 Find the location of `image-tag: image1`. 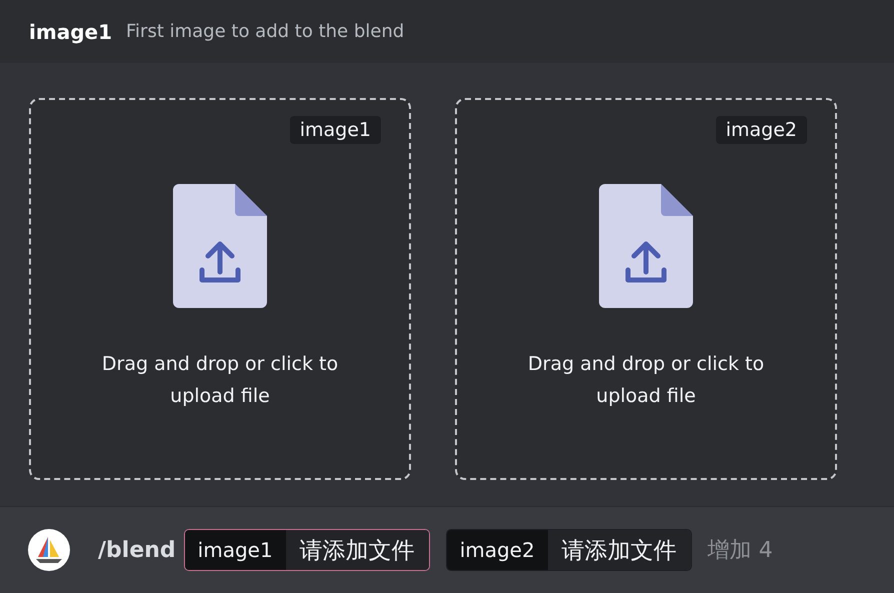

image-tag: image1 is located at coordinates (335, 130).